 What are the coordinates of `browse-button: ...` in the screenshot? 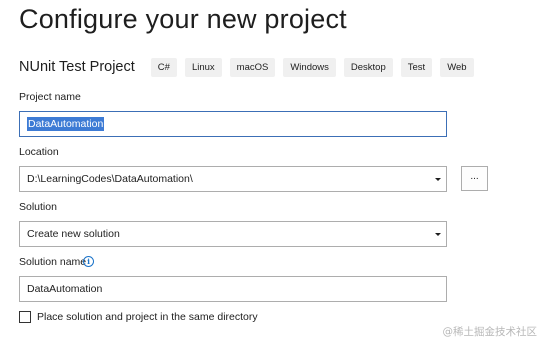 It's located at (474, 178).